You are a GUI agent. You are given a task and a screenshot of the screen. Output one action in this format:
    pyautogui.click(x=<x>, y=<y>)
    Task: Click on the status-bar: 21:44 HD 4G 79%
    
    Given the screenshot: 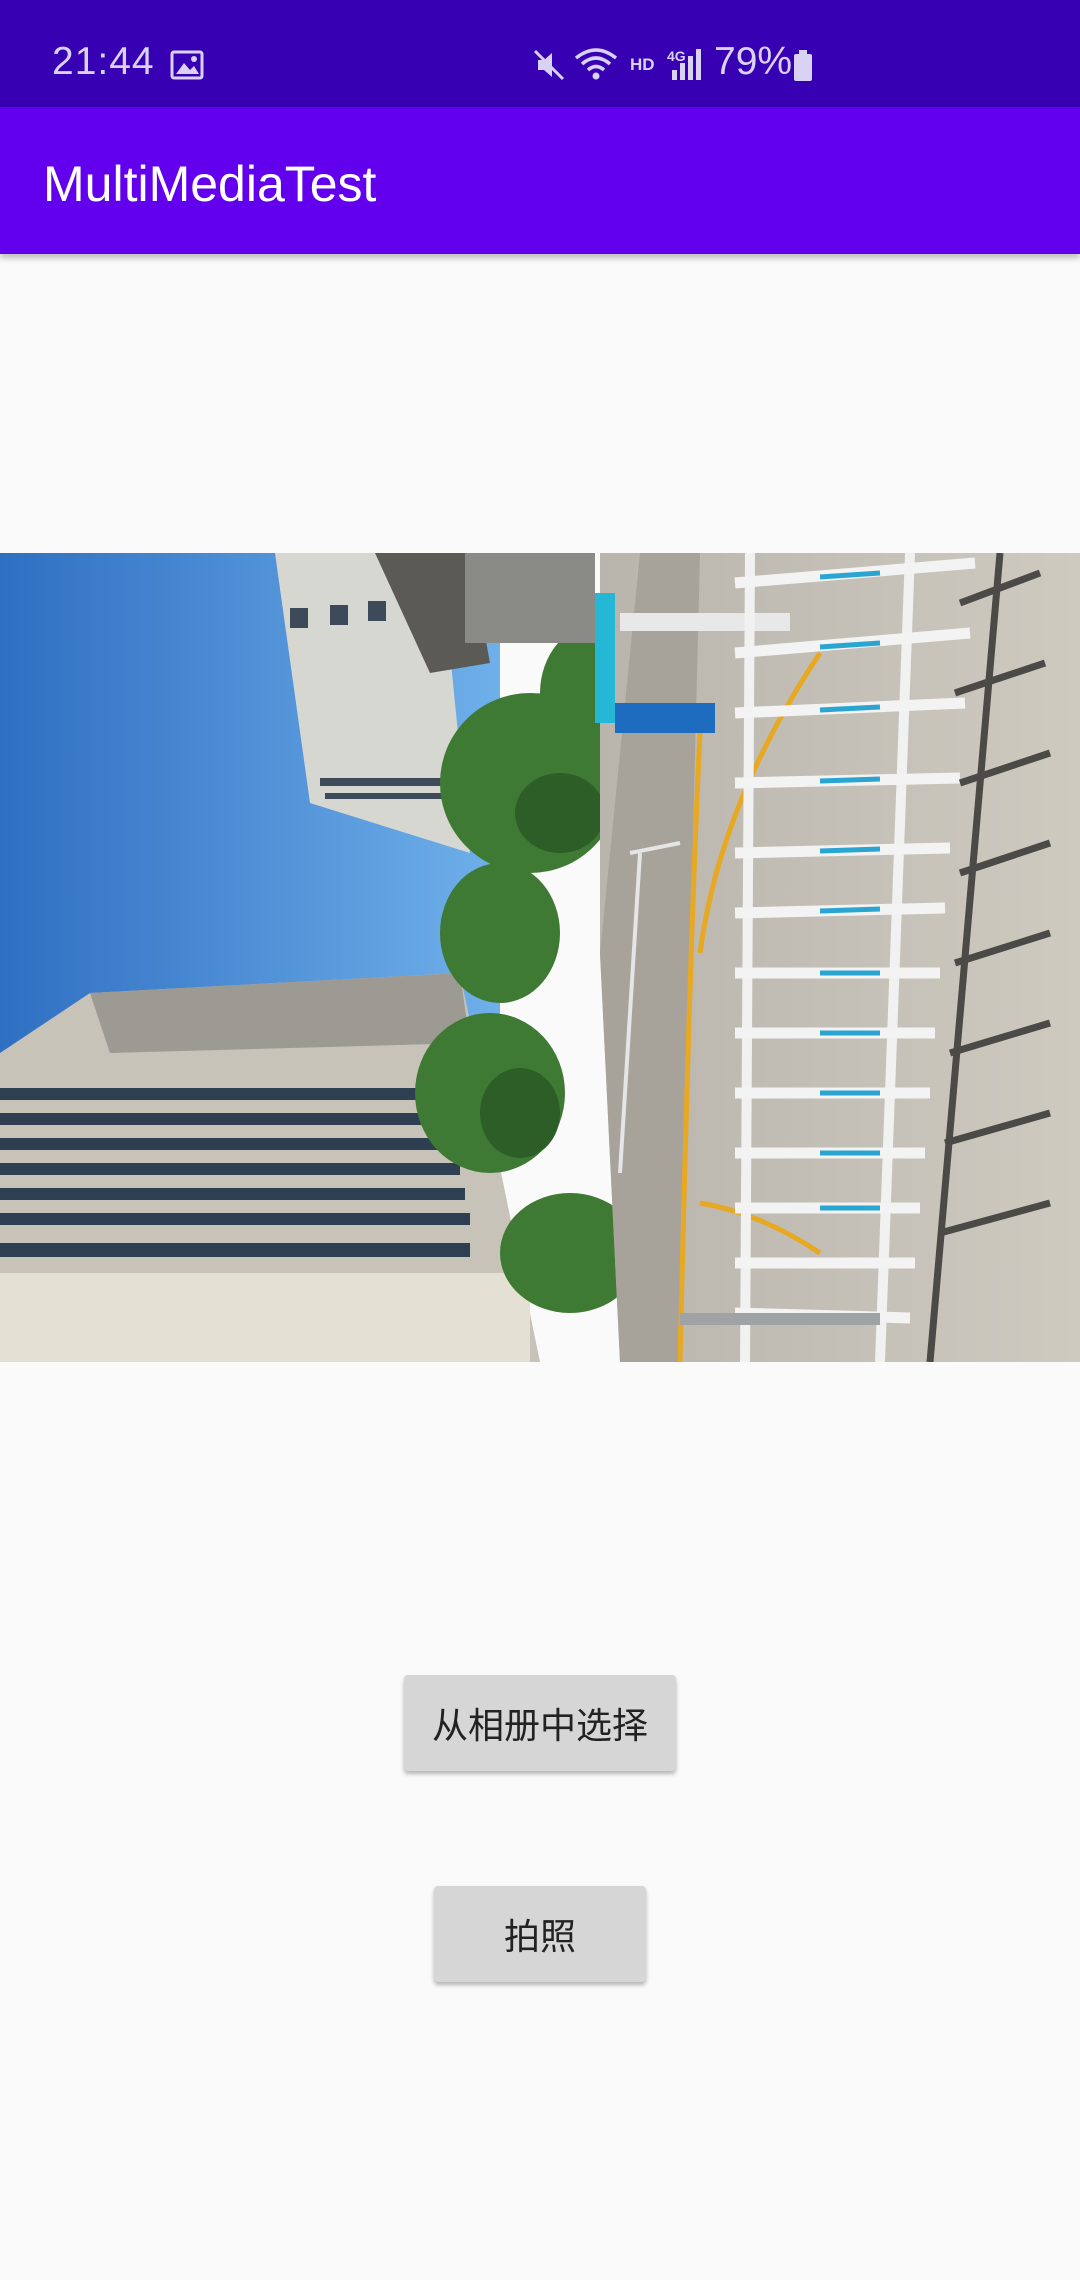 What is the action you would take?
    pyautogui.click(x=540, y=53)
    